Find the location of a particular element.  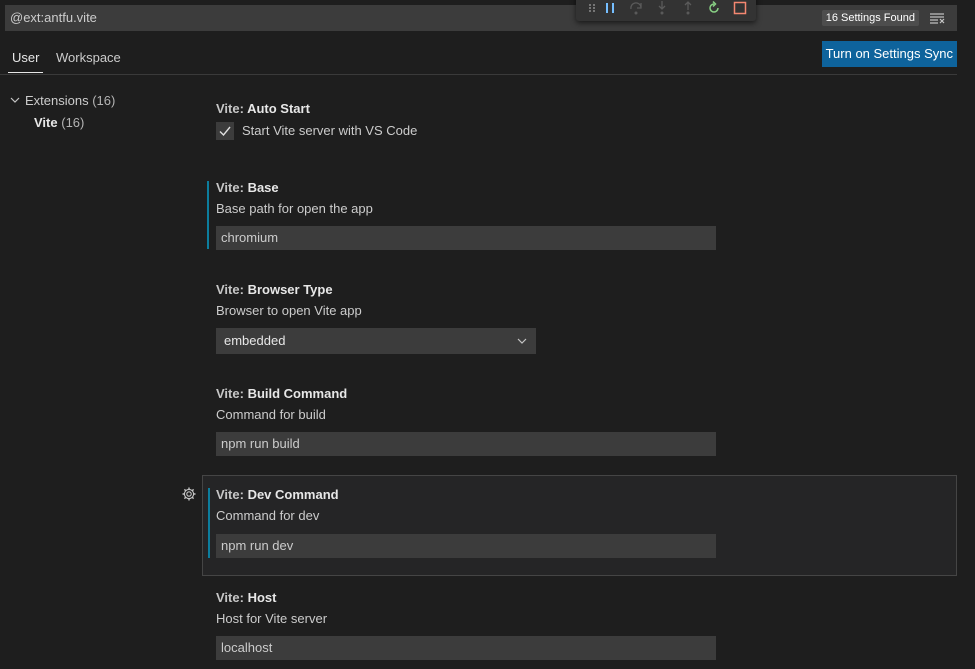

clear-filter-icon is located at coordinates (937, 18).